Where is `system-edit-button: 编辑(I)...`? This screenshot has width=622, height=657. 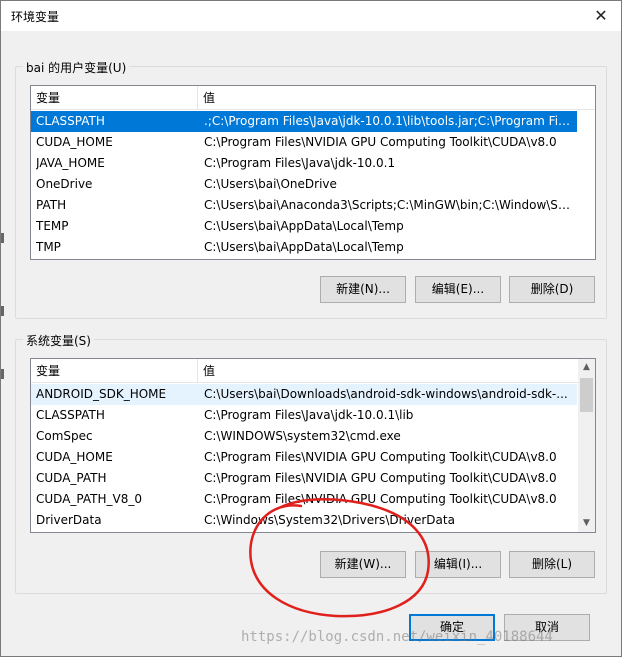 system-edit-button: 编辑(I)... is located at coordinates (458, 564).